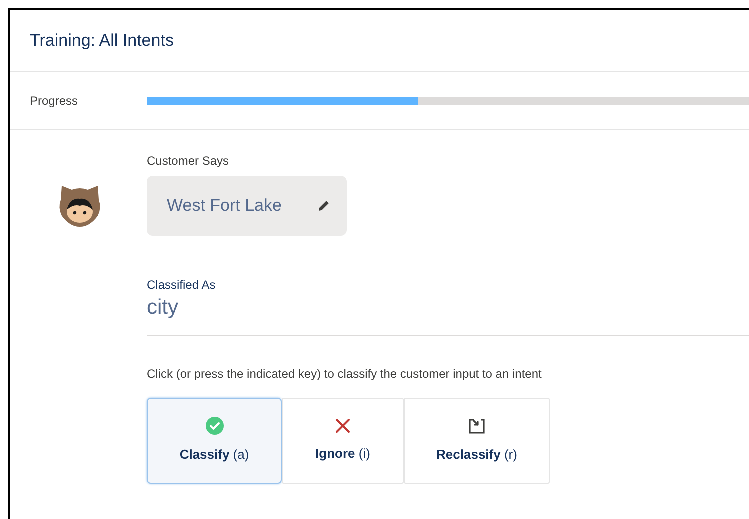 This screenshot has height=519, width=749. What do you see at coordinates (477, 441) in the screenshot?
I see `classify-action-button: Reclassify (r)` at bounding box center [477, 441].